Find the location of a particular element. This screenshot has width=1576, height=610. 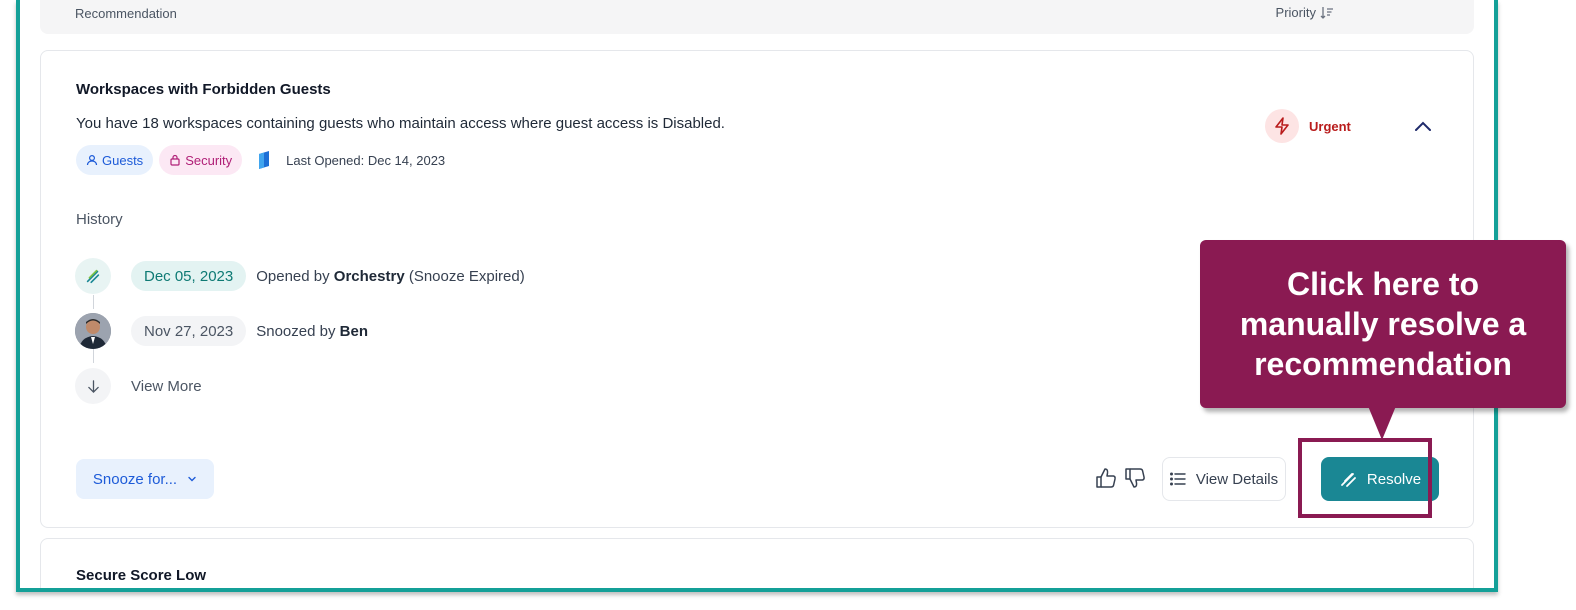

chevron-down-icon is located at coordinates (192, 479).